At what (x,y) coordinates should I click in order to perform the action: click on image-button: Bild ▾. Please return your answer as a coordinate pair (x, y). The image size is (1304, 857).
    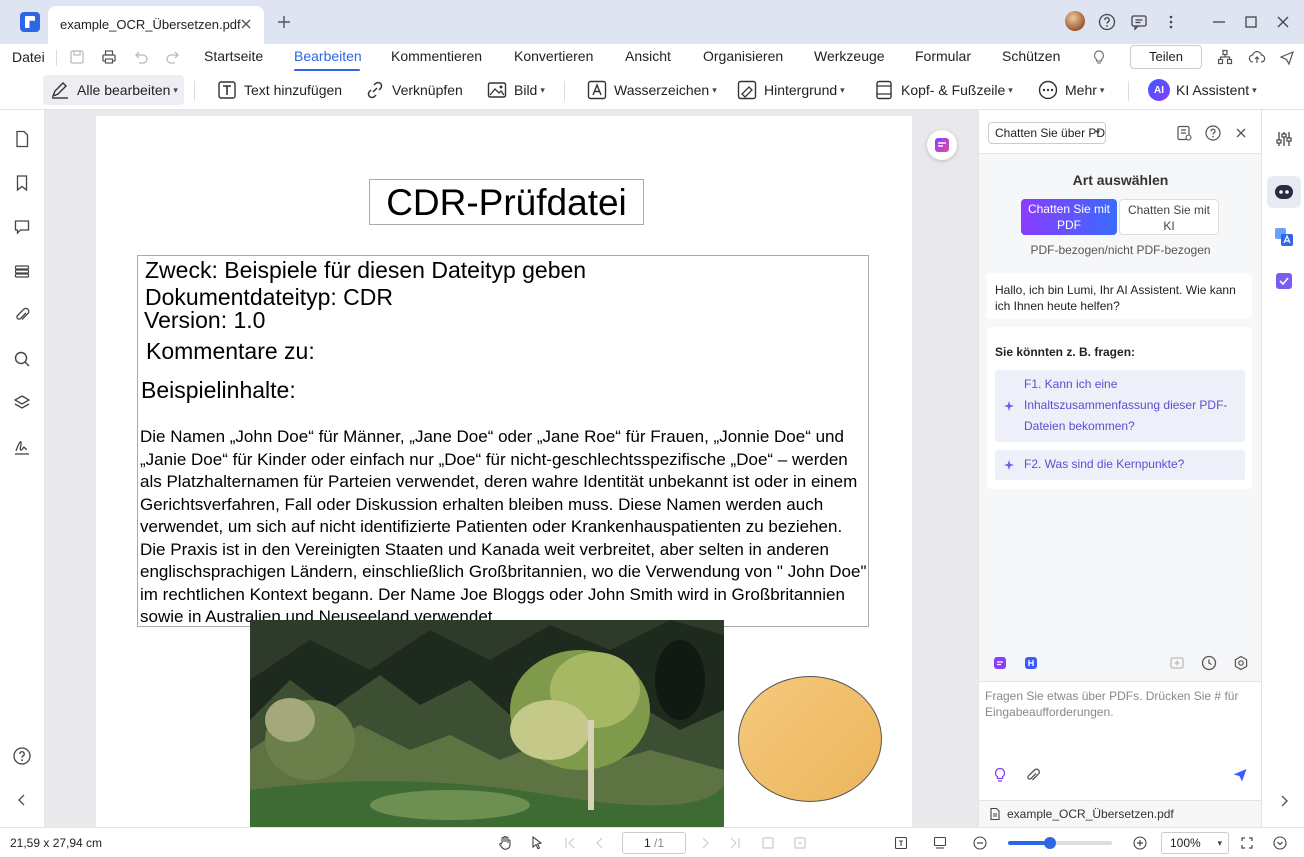
    Looking at the image, I should click on (515, 90).